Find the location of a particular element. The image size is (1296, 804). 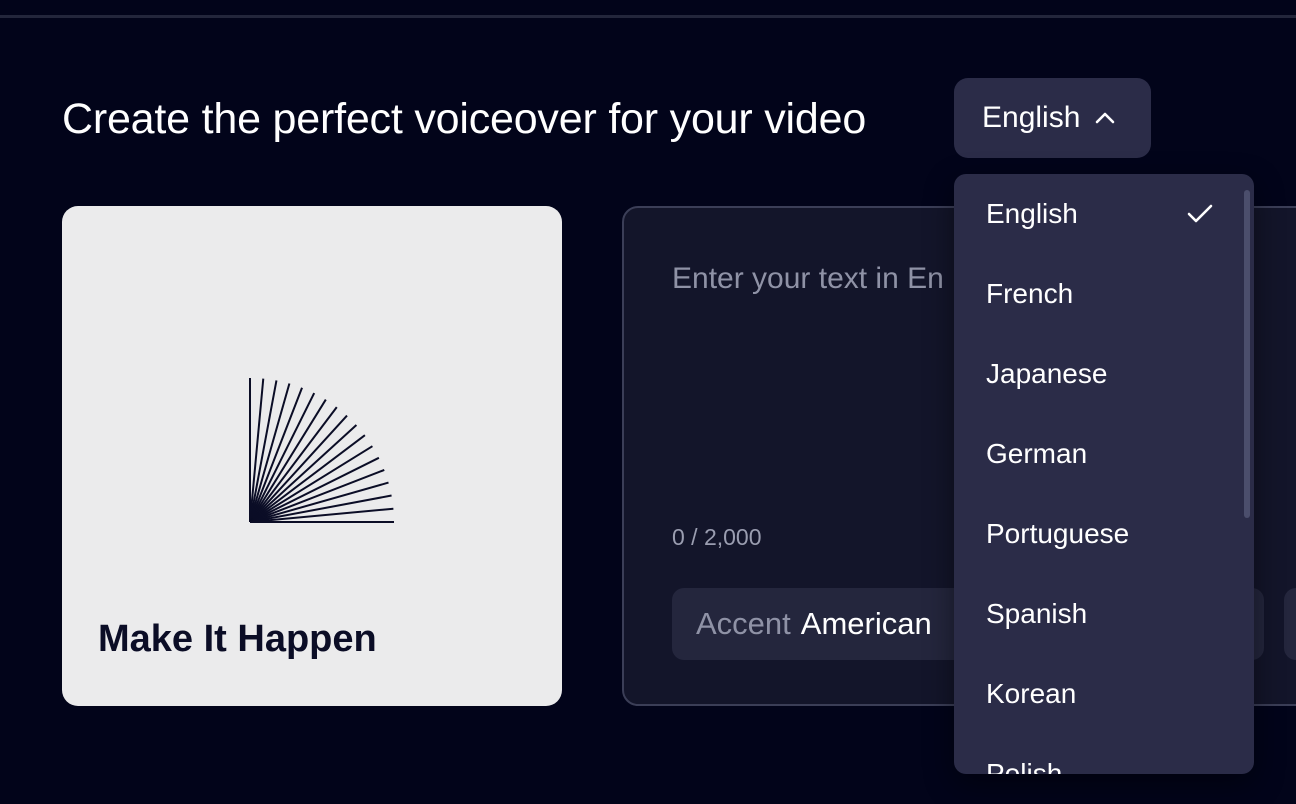

option-label: Polish is located at coordinates (1024, 766).